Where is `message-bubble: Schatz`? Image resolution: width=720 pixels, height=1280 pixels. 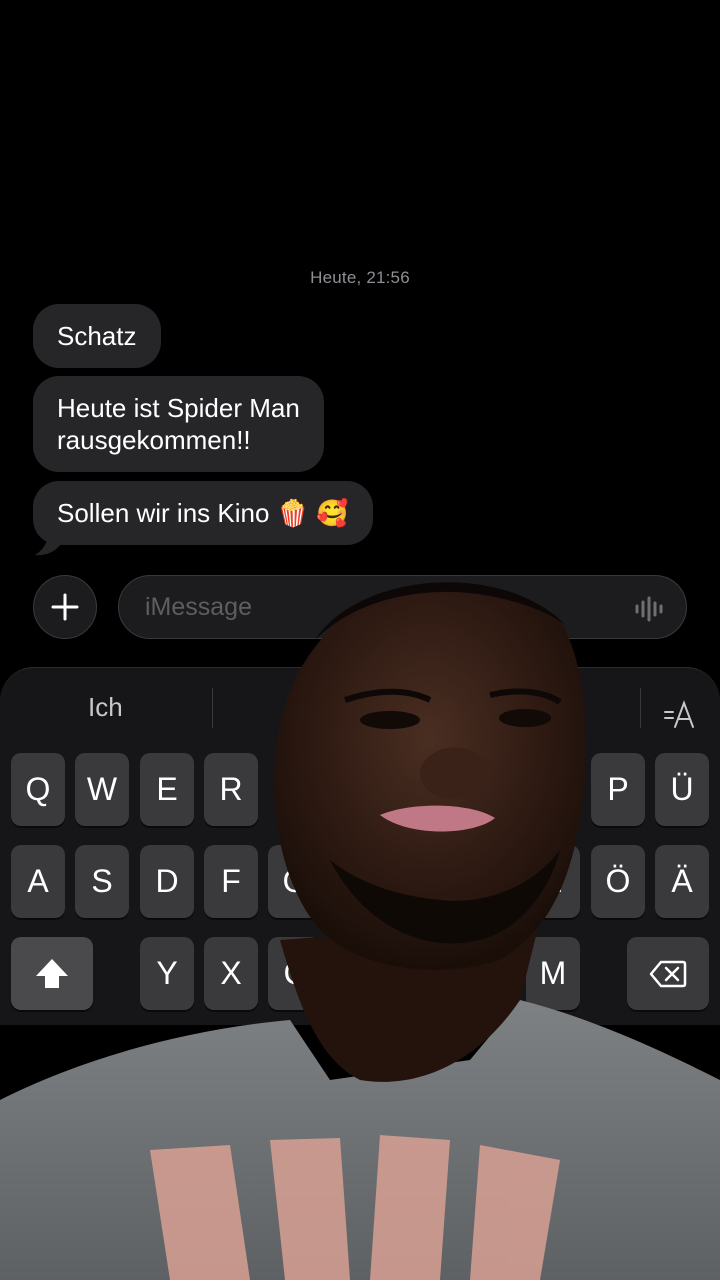
message-bubble: Schatz is located at coordinates (97, 336).